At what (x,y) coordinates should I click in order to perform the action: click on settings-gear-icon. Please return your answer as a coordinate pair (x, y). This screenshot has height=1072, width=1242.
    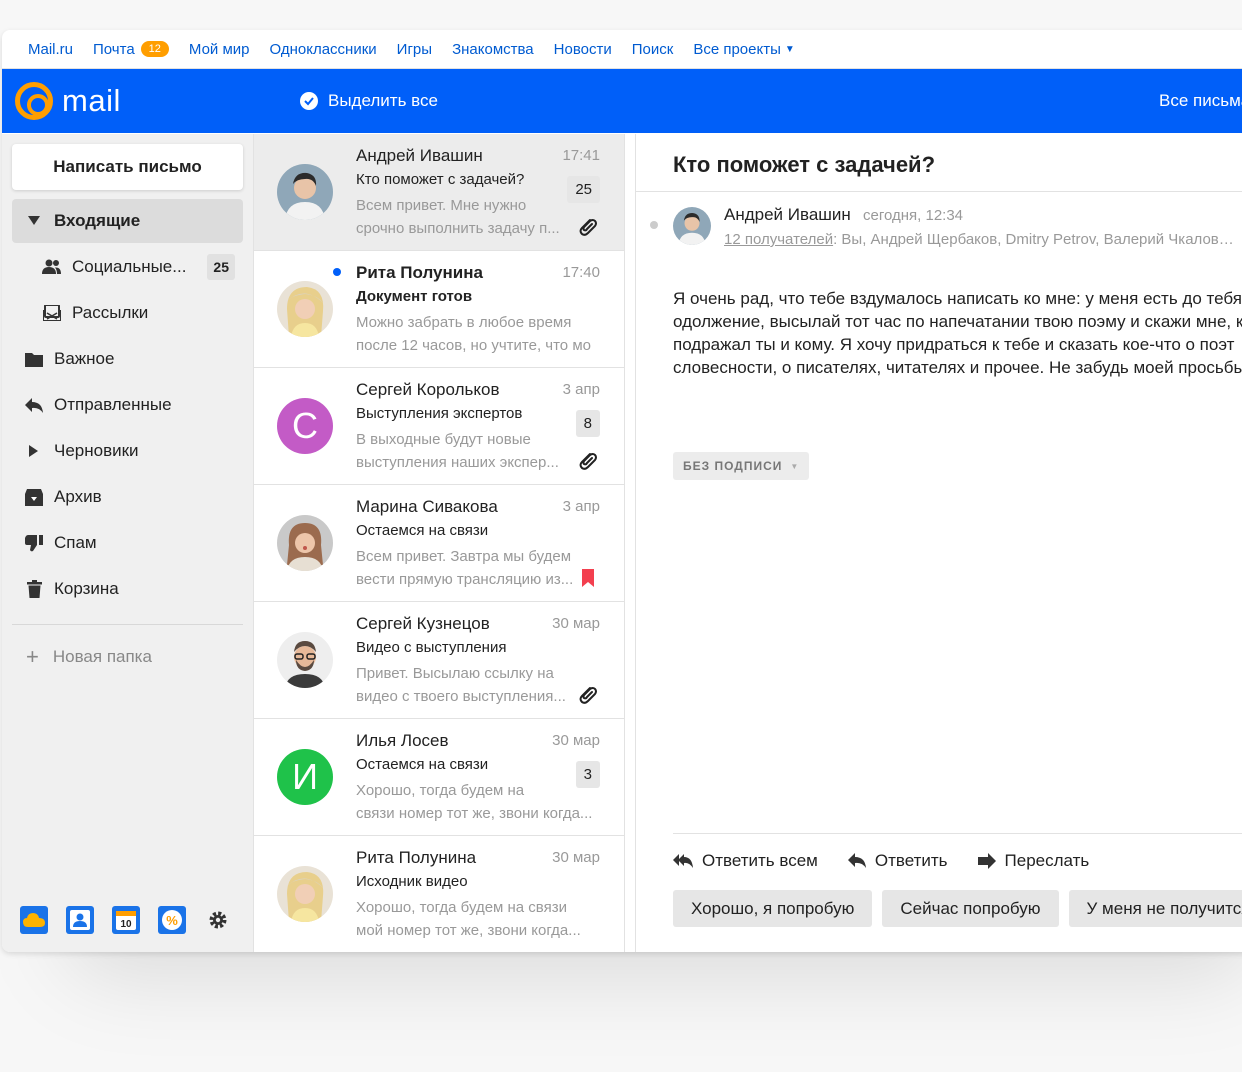
    Looking at the image, I should click on (218, 920).